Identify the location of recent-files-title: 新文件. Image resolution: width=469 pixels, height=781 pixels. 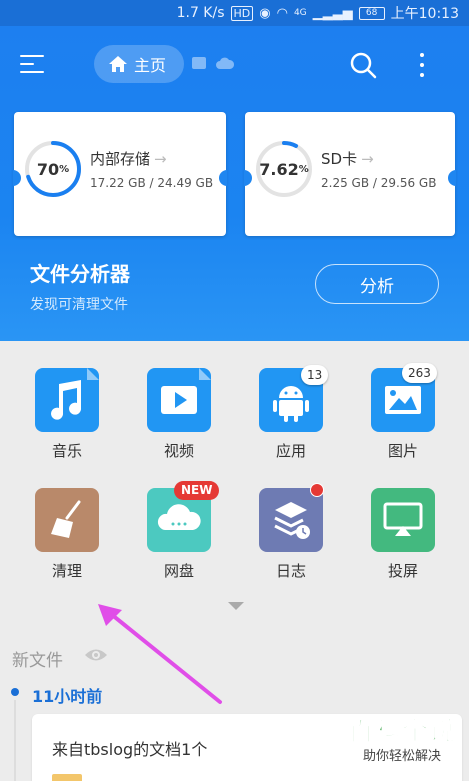
(37, 661).